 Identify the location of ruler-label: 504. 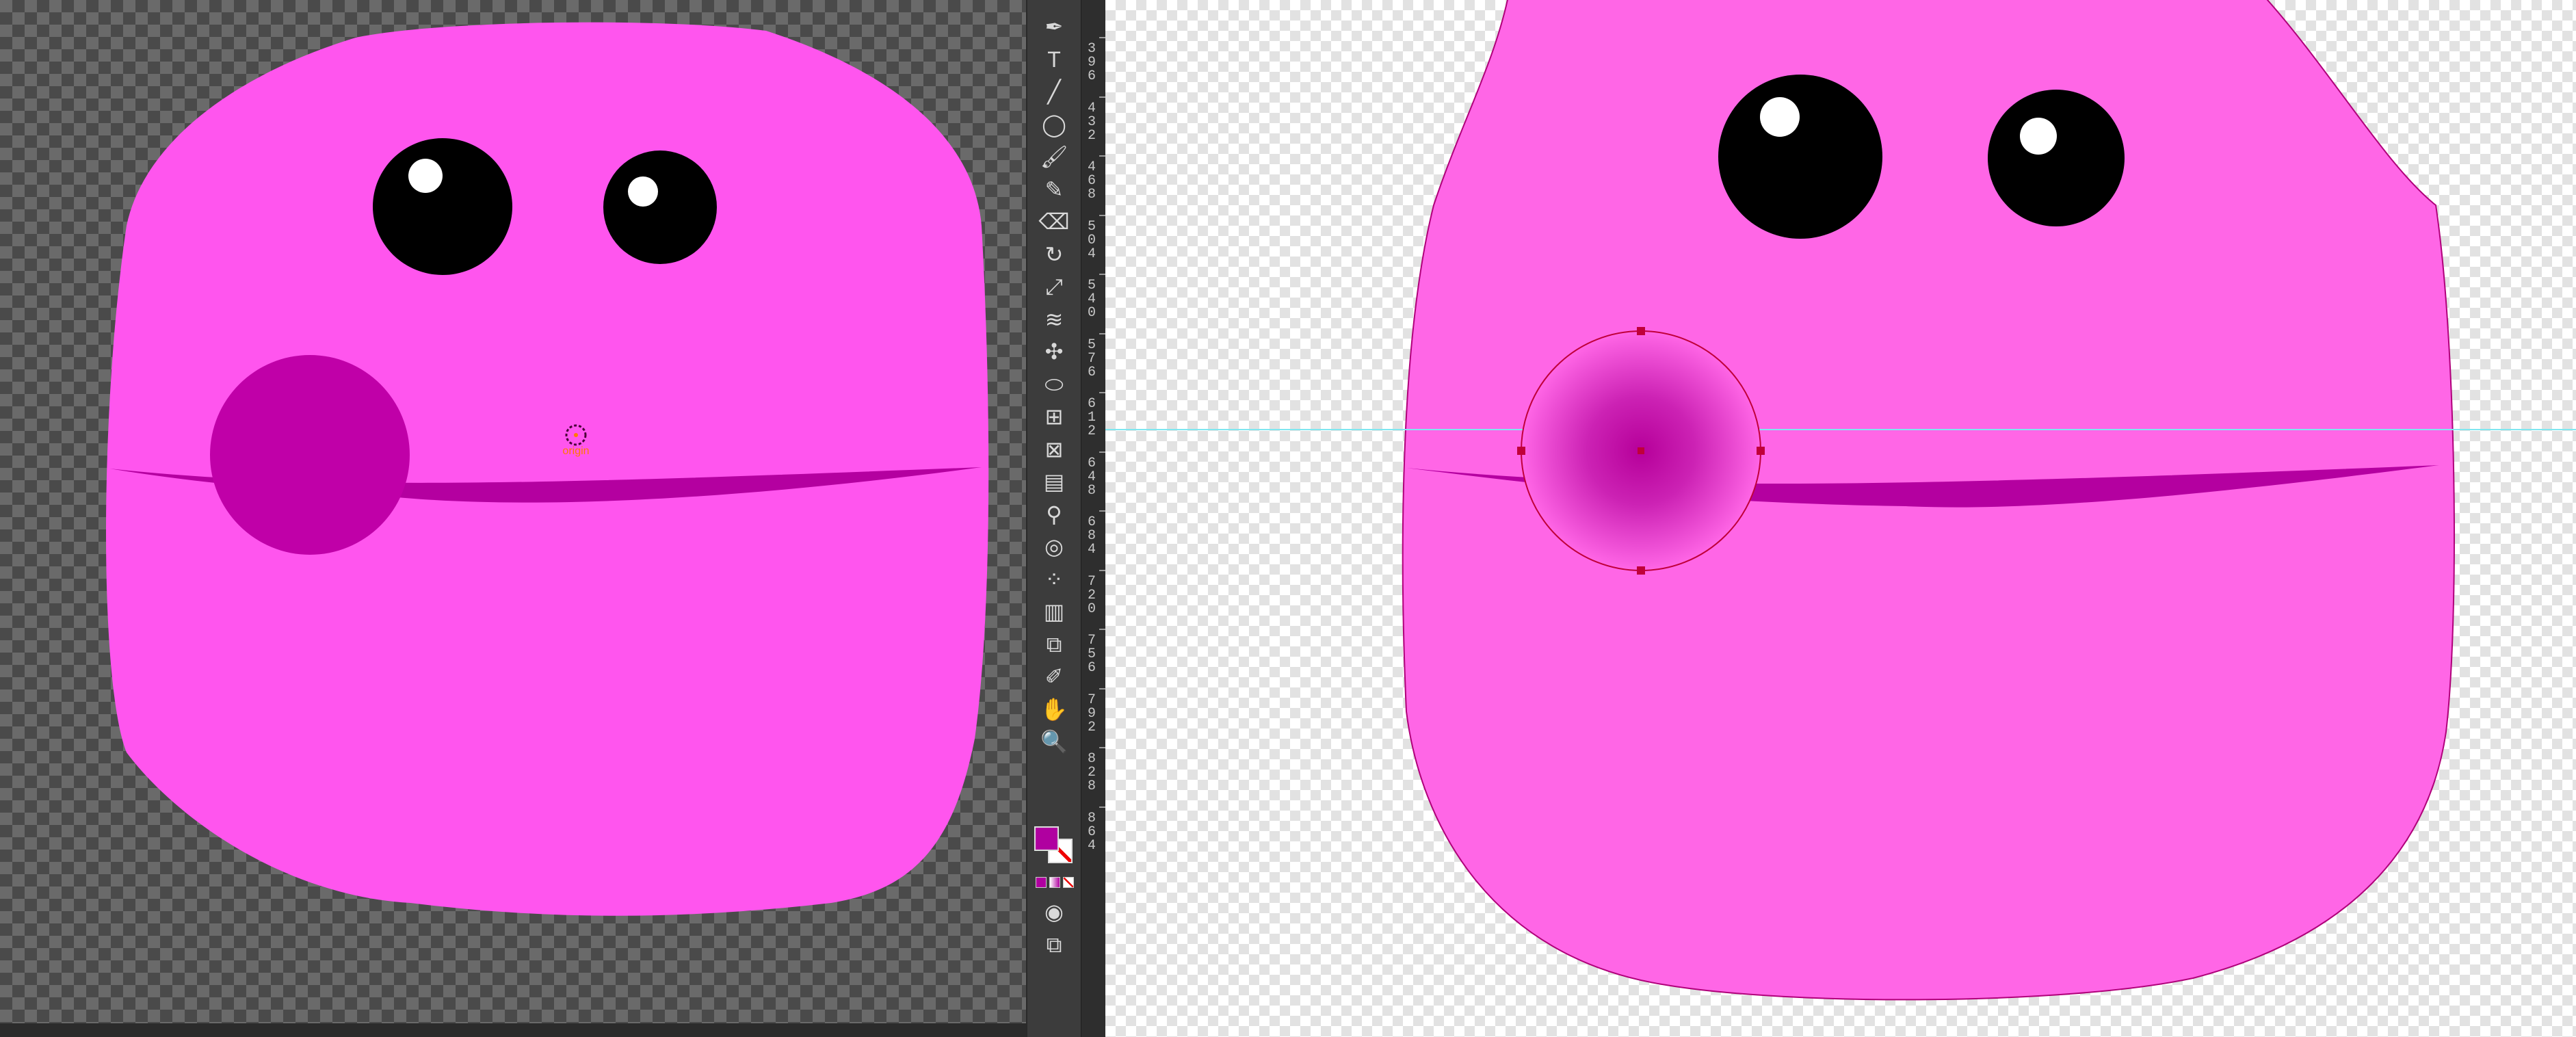
(1091, 240).